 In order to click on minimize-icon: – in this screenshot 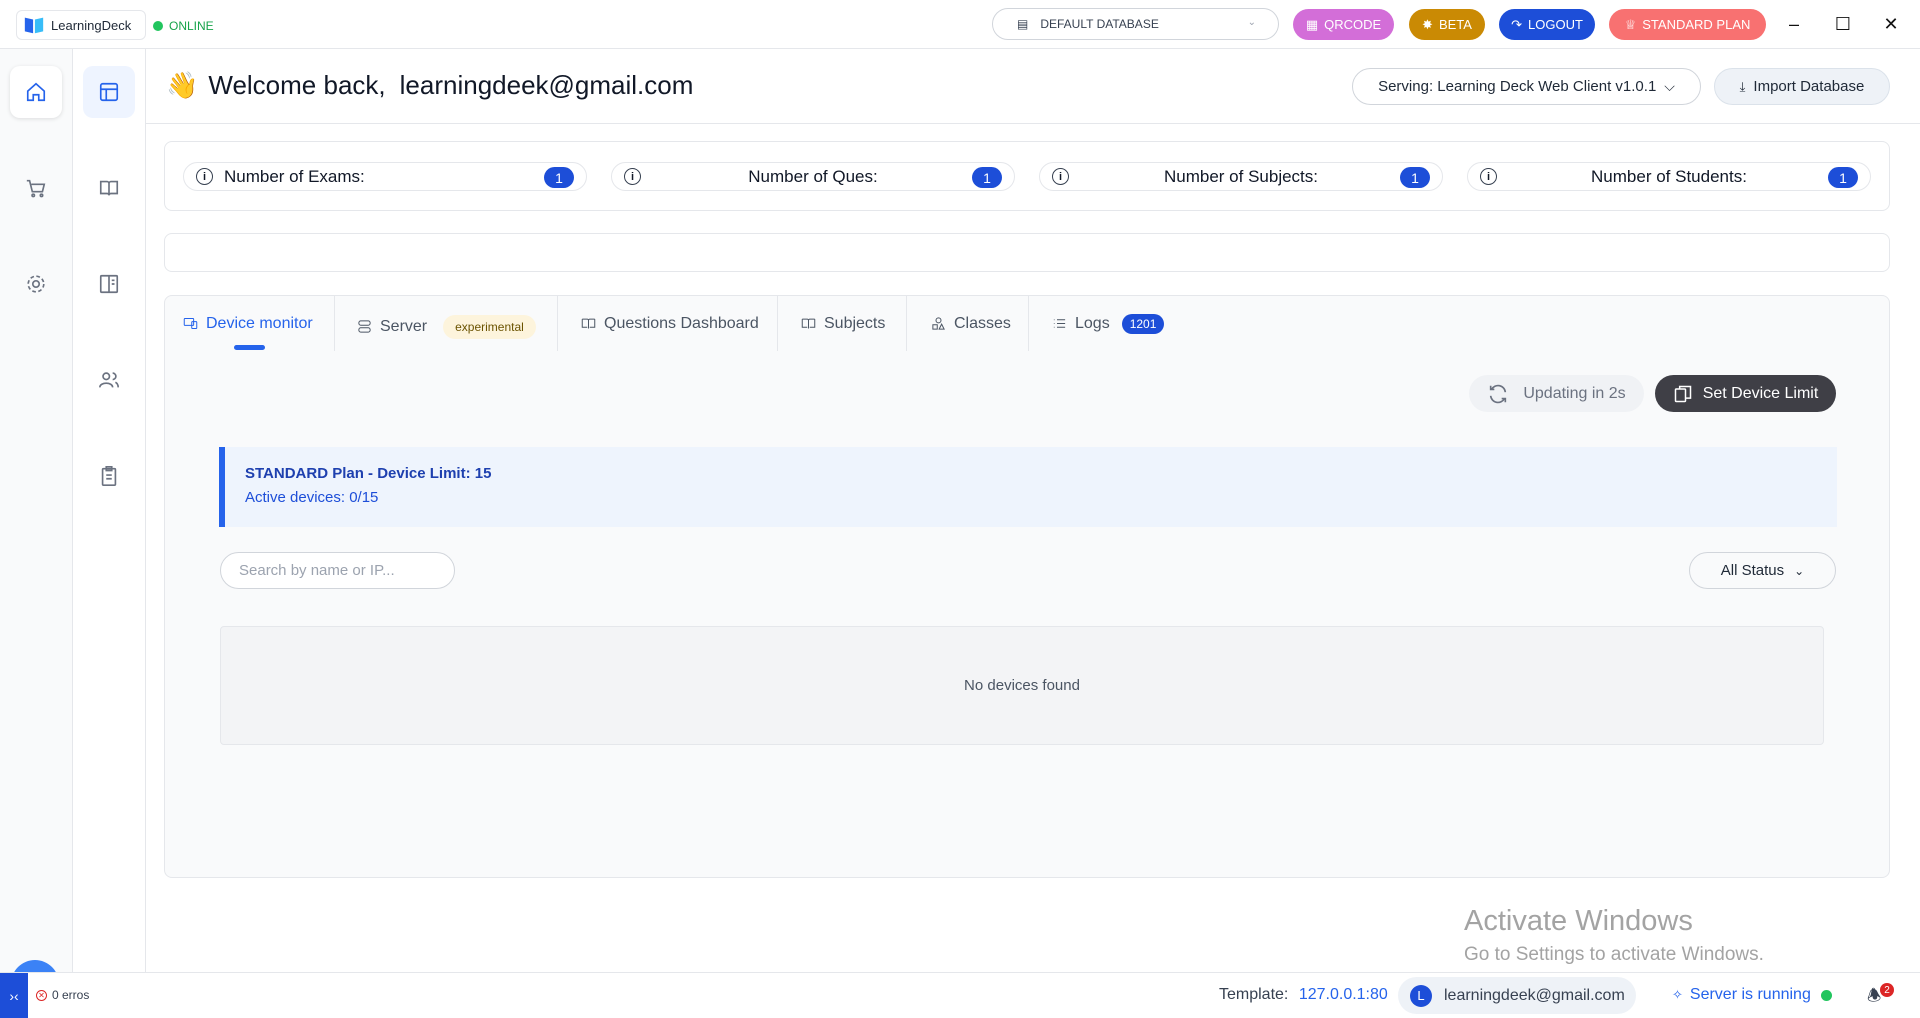, I will do `click(1794, 24)`.